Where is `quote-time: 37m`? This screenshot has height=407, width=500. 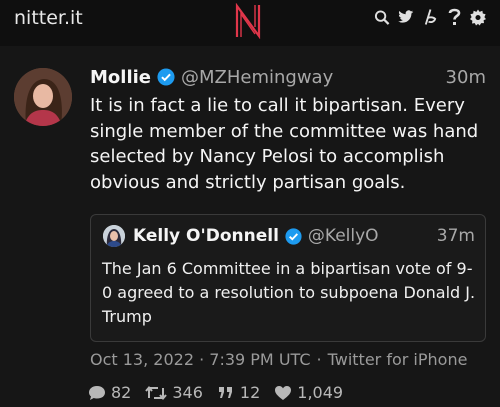
quote-time: 37m is located at coordinates (456, 236).